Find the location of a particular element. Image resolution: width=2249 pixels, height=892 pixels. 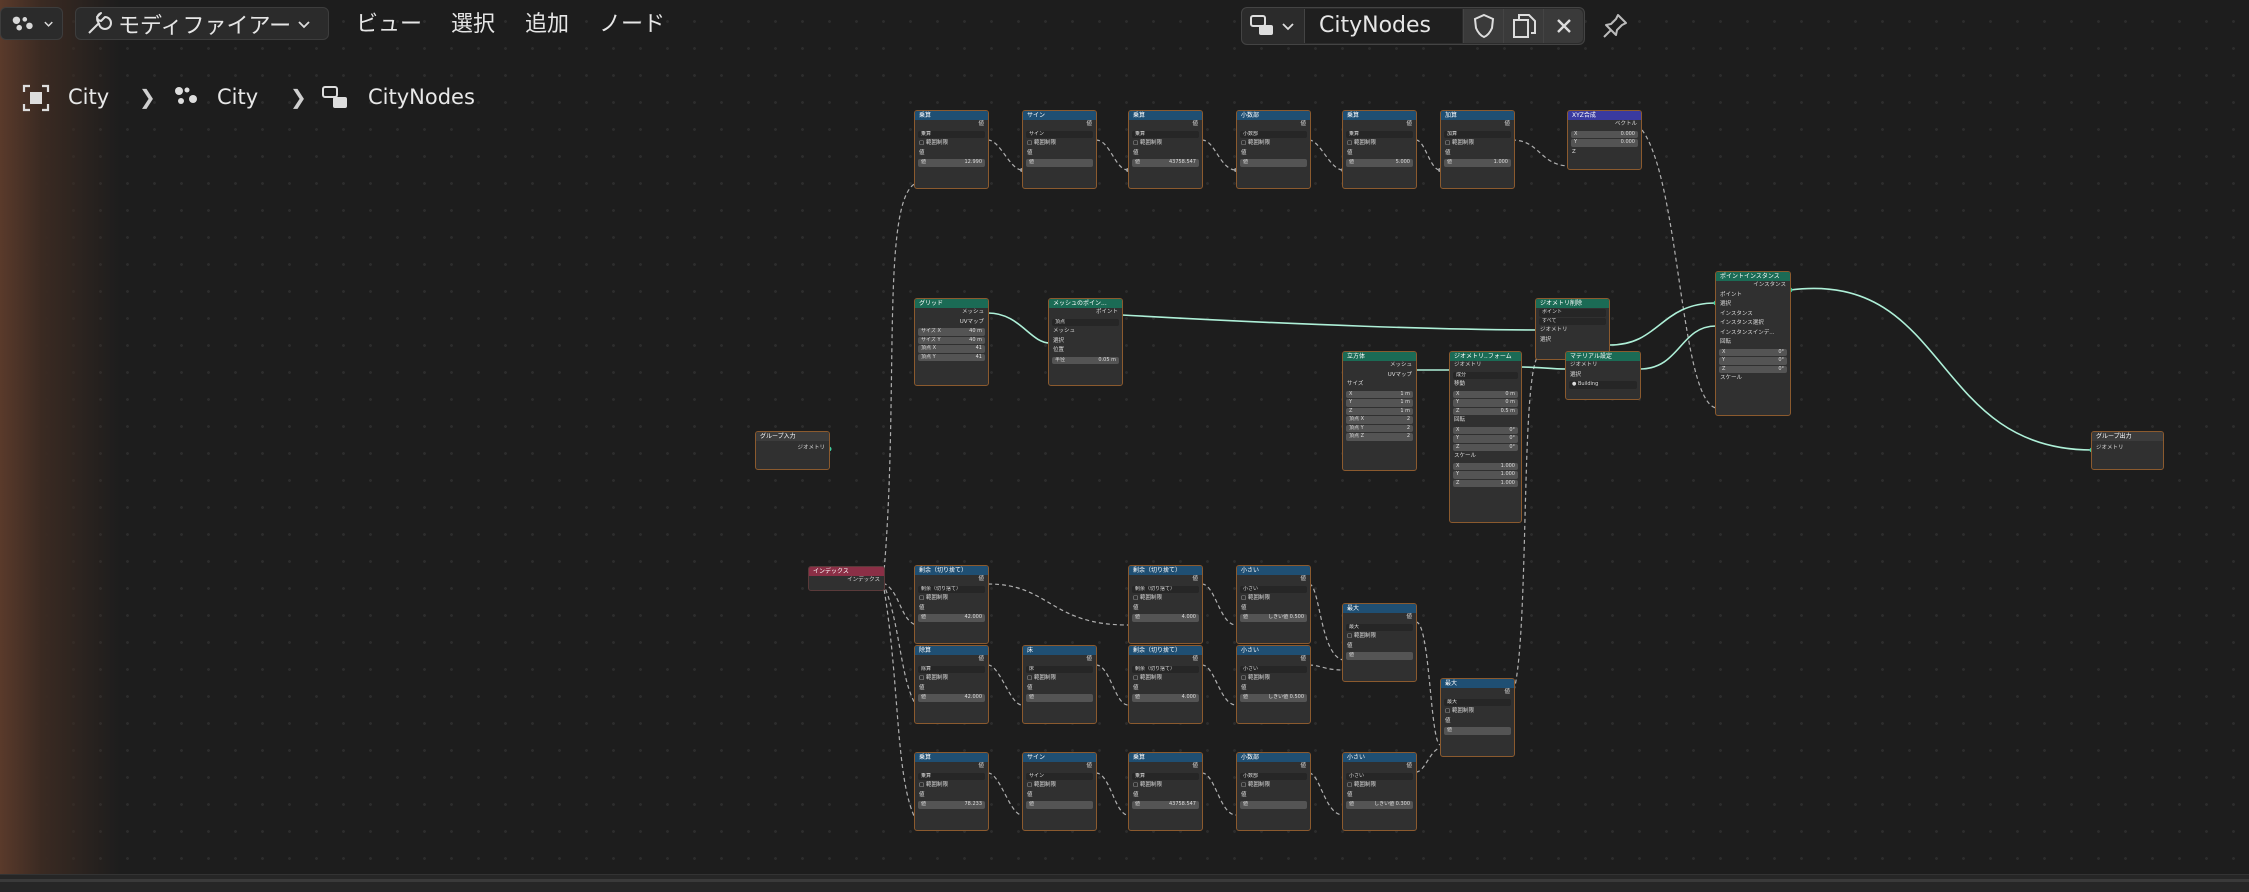

value-field: 値 しきい値 0.500 is located at coordinates (1273, 618).